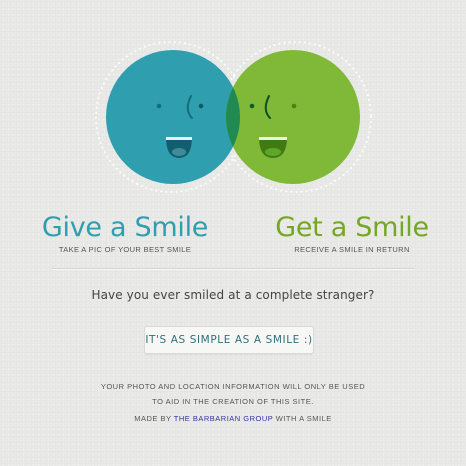 The height and width of the screenshot is (466, 466). Describe the element at coordinates (233, 401) in the screenshot. I see `disclaimer-line-2: TO AID IN THE CREATION OF THIS SITE.` at that location.